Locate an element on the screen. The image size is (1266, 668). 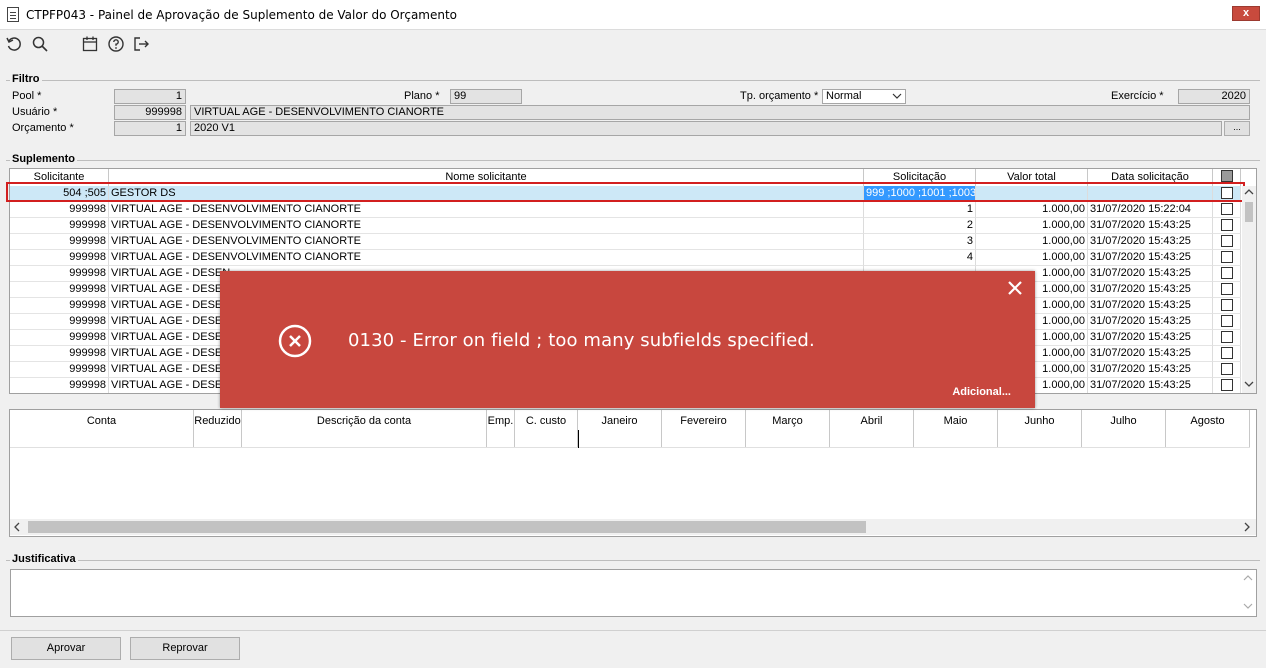
scroll-left-icon is located at coordinates (17, 528).